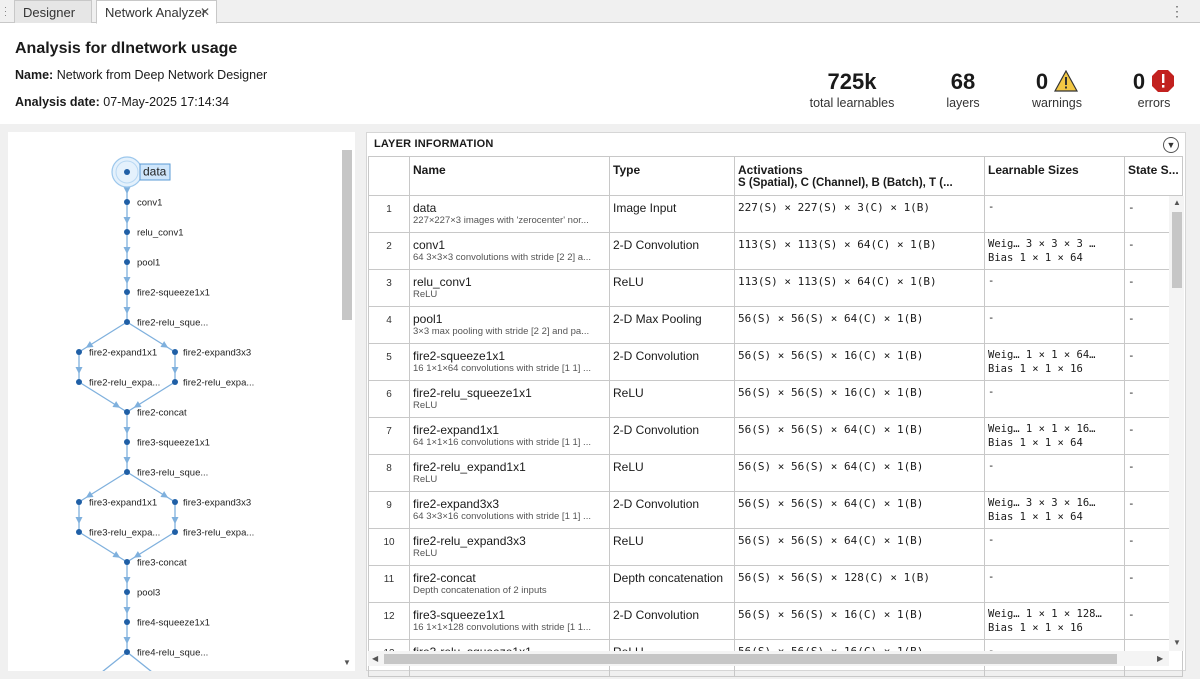  What do you see at coordinates (142, 593) in the screenshot?
I see `graph-node: pool3` at bounding box center [142, 593].